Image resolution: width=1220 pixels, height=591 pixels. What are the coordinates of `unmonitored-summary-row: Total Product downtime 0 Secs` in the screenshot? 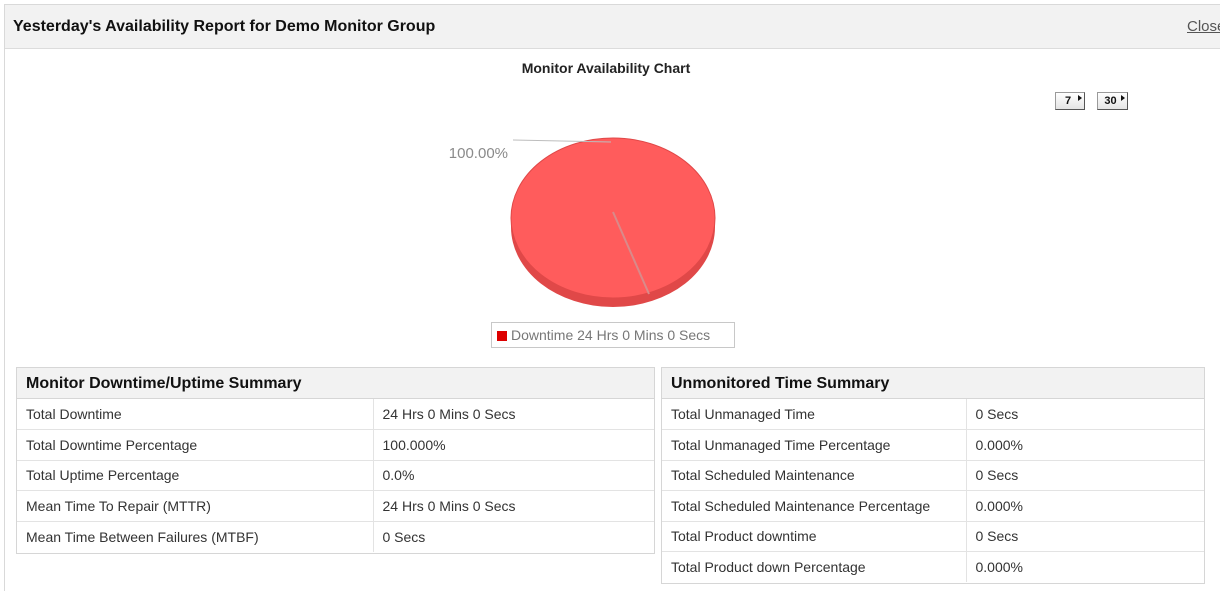 It's located at (933, 536).